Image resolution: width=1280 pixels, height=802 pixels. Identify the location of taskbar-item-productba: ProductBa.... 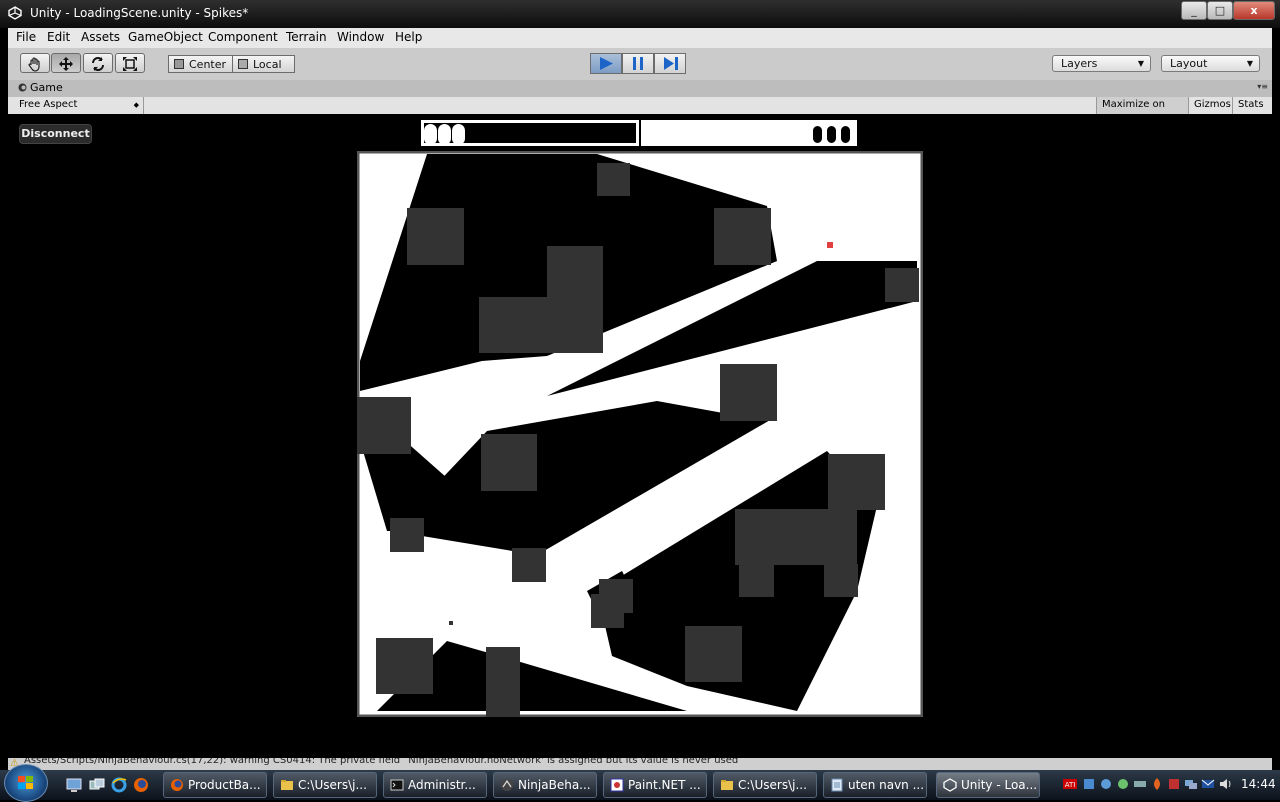
(215, 785).